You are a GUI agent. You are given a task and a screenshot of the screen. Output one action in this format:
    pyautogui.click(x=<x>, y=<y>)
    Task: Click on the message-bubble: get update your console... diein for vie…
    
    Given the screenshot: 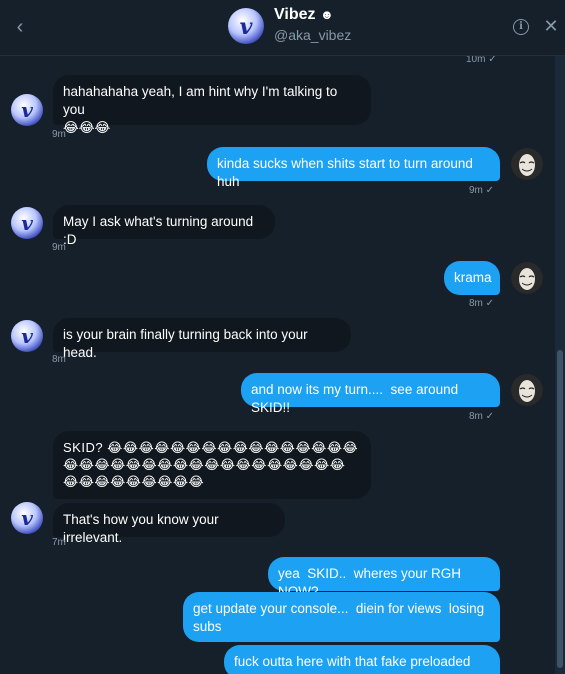 What is the action you would take?
    pyautogui.click(x=341, y=617)
    